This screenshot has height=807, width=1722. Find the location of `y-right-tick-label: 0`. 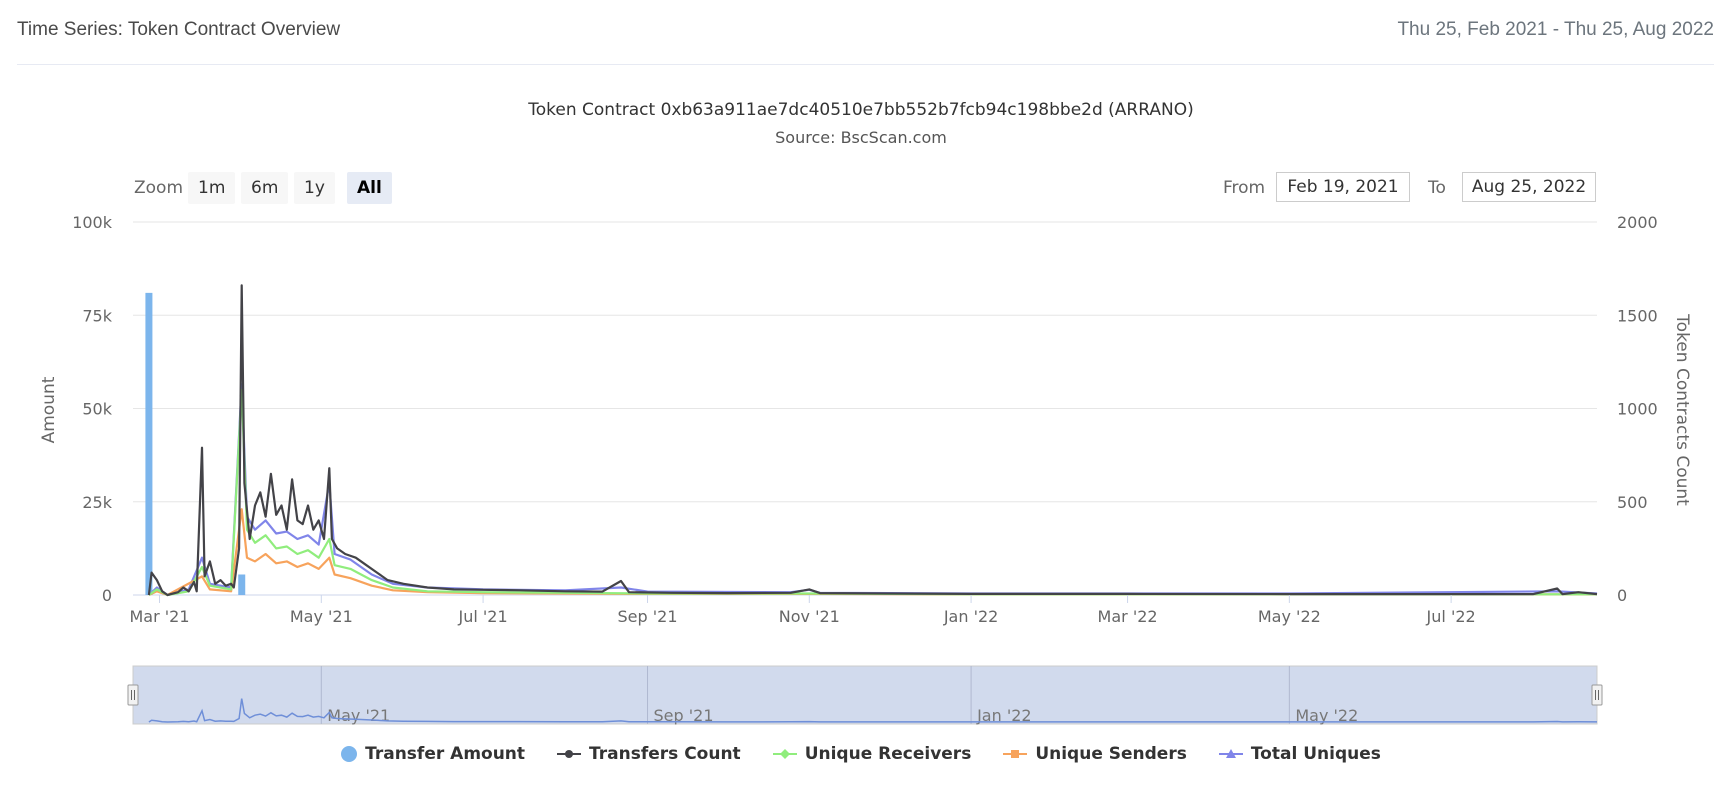

y-right-tick-label: 0 is located at coordinates (1622, 595).